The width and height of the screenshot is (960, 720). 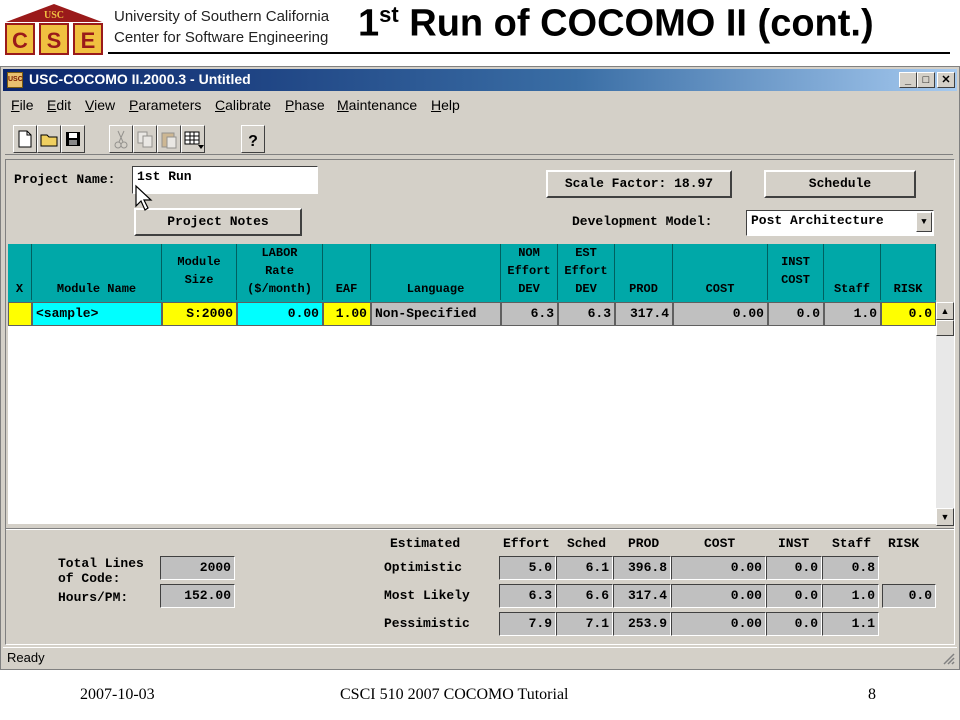 I want to click on minimize-button: _, so click(x=908, y=80).